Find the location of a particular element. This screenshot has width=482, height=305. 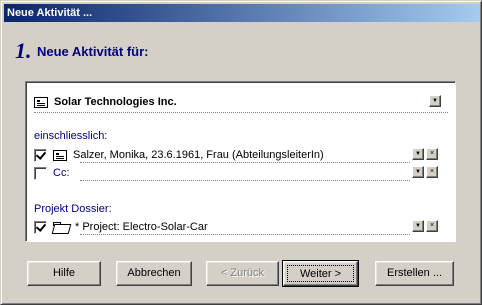

back-button: < Zurück is located at coordinates (242, 273).